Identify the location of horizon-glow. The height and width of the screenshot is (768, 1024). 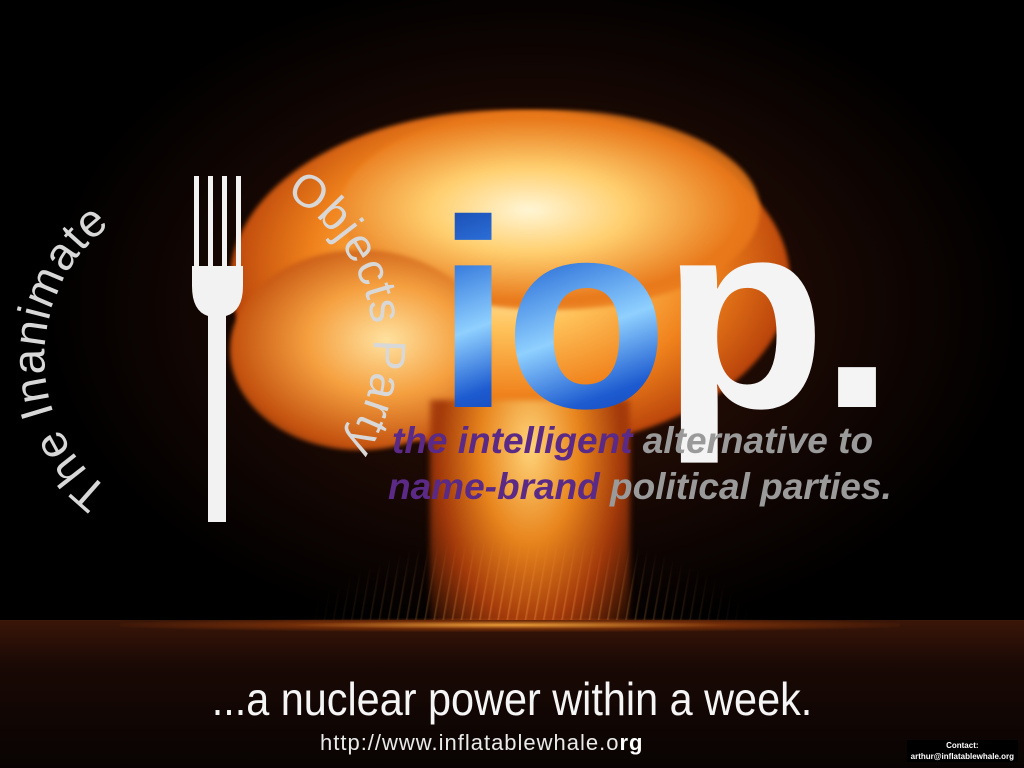
(510, 625).